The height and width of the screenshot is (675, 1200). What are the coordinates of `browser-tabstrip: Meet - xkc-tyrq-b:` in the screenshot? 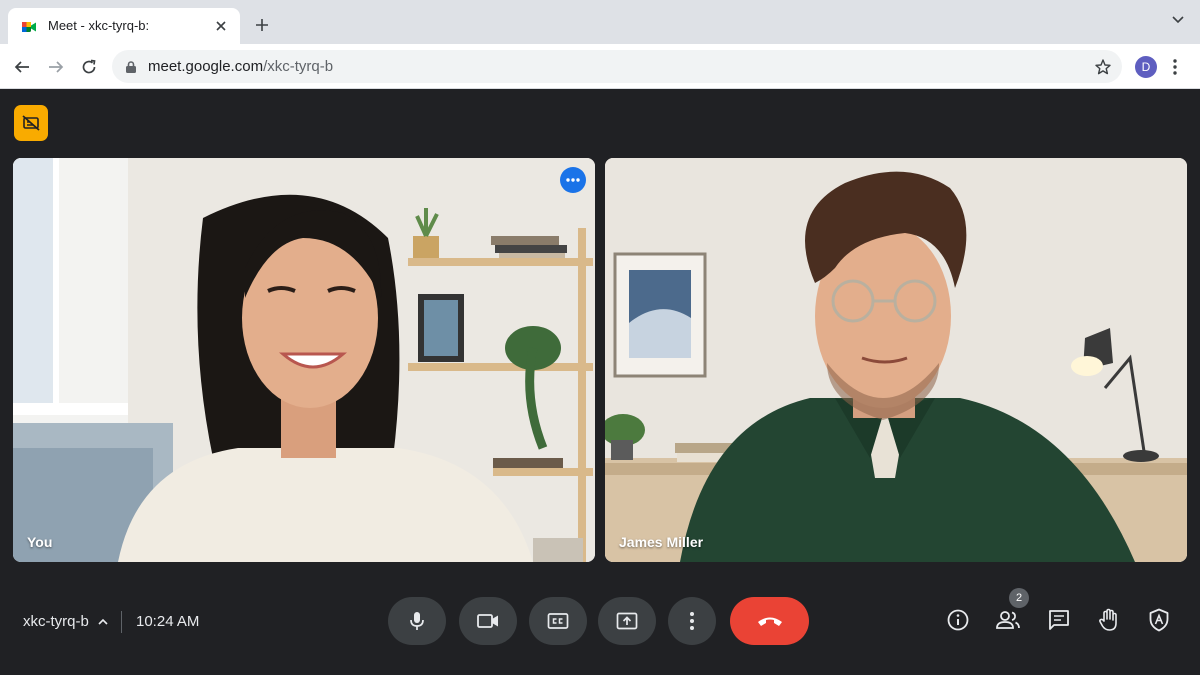 It's located at (600, 22).